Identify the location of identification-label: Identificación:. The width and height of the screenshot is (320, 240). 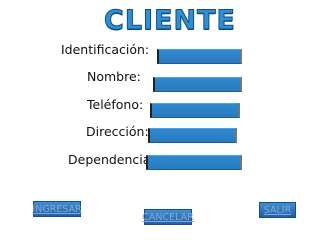
(105, 49).